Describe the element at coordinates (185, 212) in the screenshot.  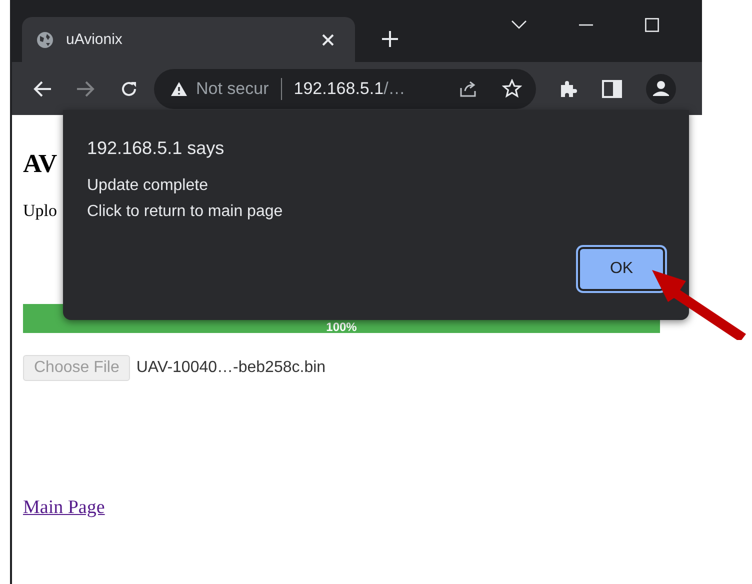
I see `dialog-message: Click to return to main page` at that location.